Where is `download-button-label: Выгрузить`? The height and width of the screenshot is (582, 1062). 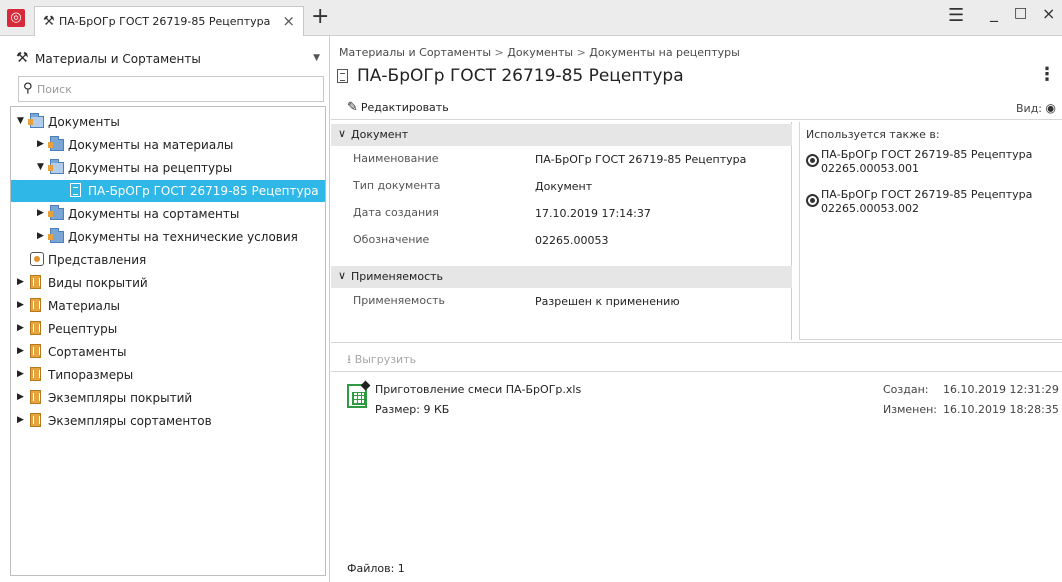 download-button-label: Выгрузить is located at coordinates (385, 359).